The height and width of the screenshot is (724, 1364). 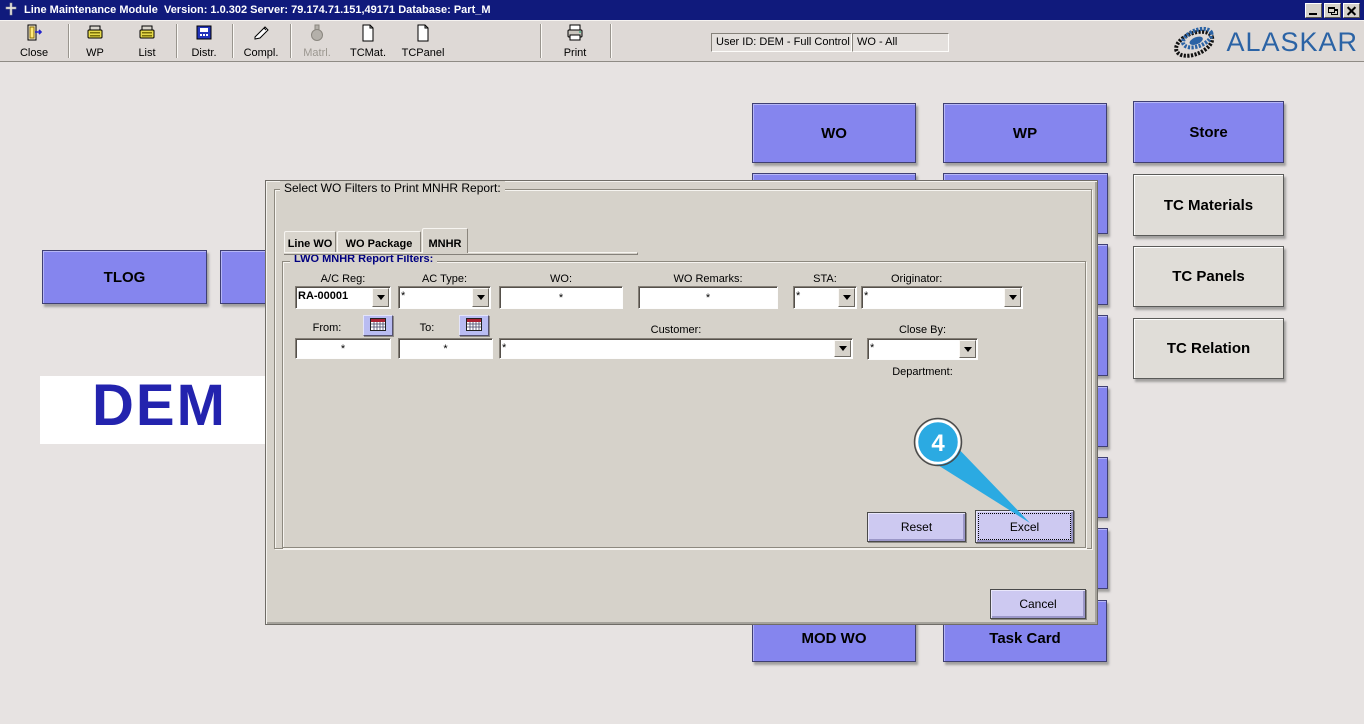 I want to click on customer-combobox: *, so click(x=676, y=348).